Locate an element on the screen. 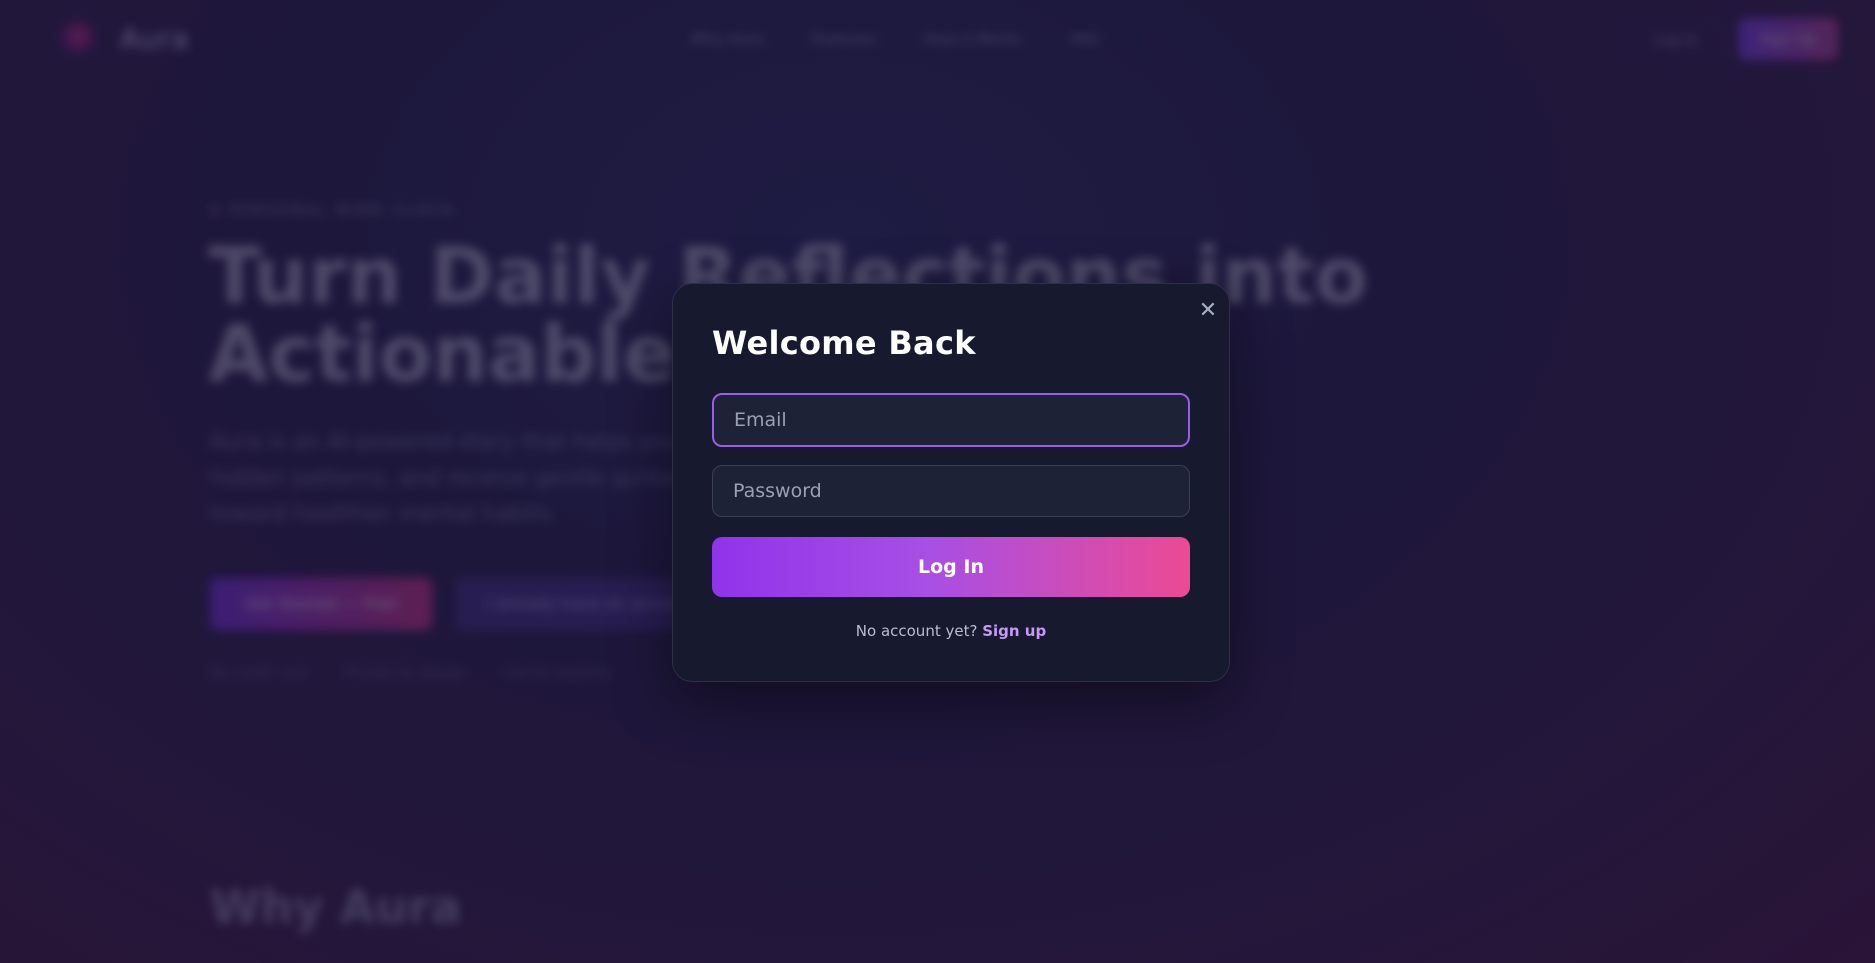 The image size is (1875, 963). signup-link: Sign up is located at coordinates (1014, 631).